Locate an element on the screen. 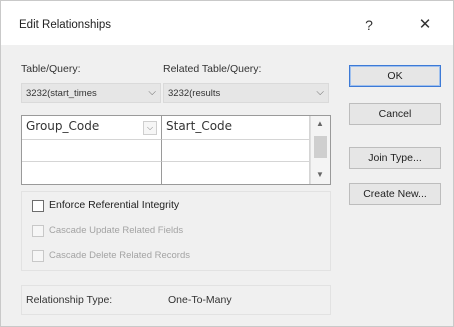 The height and width of the screenshot is (327, 454). cascade-delete-label: Cascade Delete Related Records is located at coordinates (119, 255).